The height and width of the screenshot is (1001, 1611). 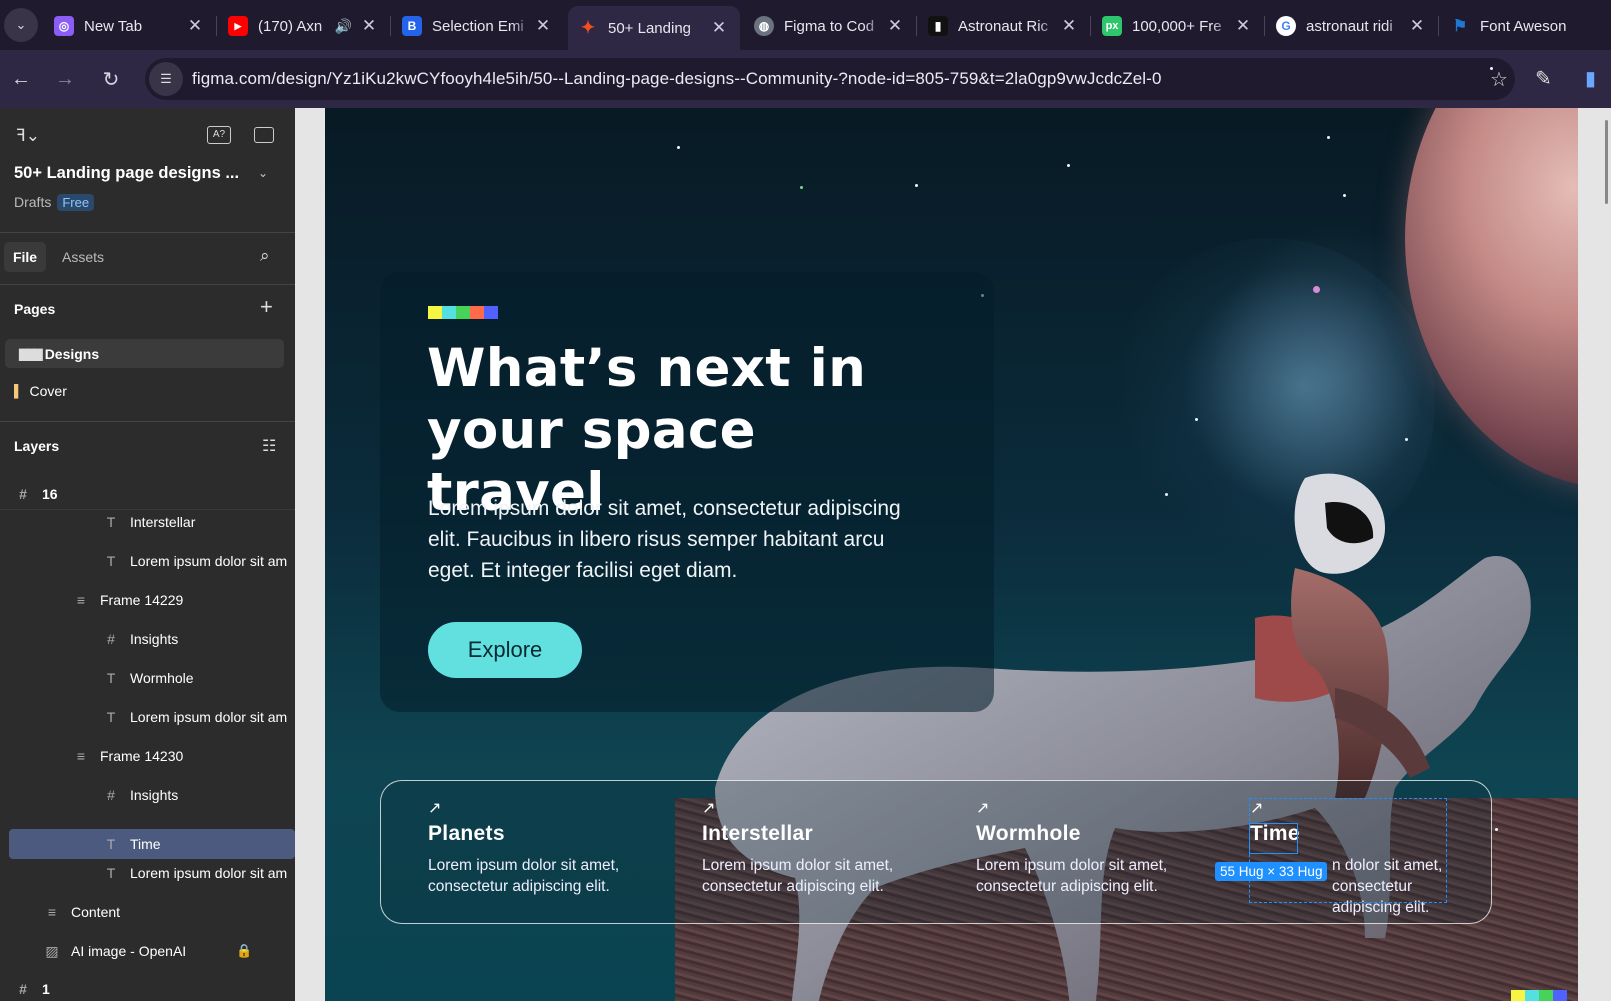 I want to click on tab-selection: B Selection Emi ✕, so click(x=478, y=26).